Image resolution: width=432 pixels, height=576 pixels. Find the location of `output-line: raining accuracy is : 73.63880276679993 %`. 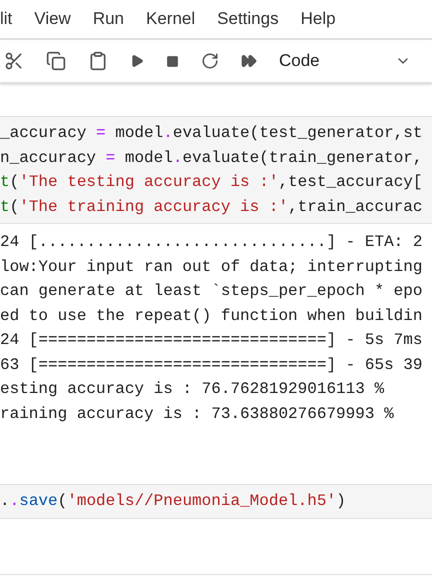

output-line: raining accuracy is : 73.63880276679993 % is located at coordinates (197, 414).